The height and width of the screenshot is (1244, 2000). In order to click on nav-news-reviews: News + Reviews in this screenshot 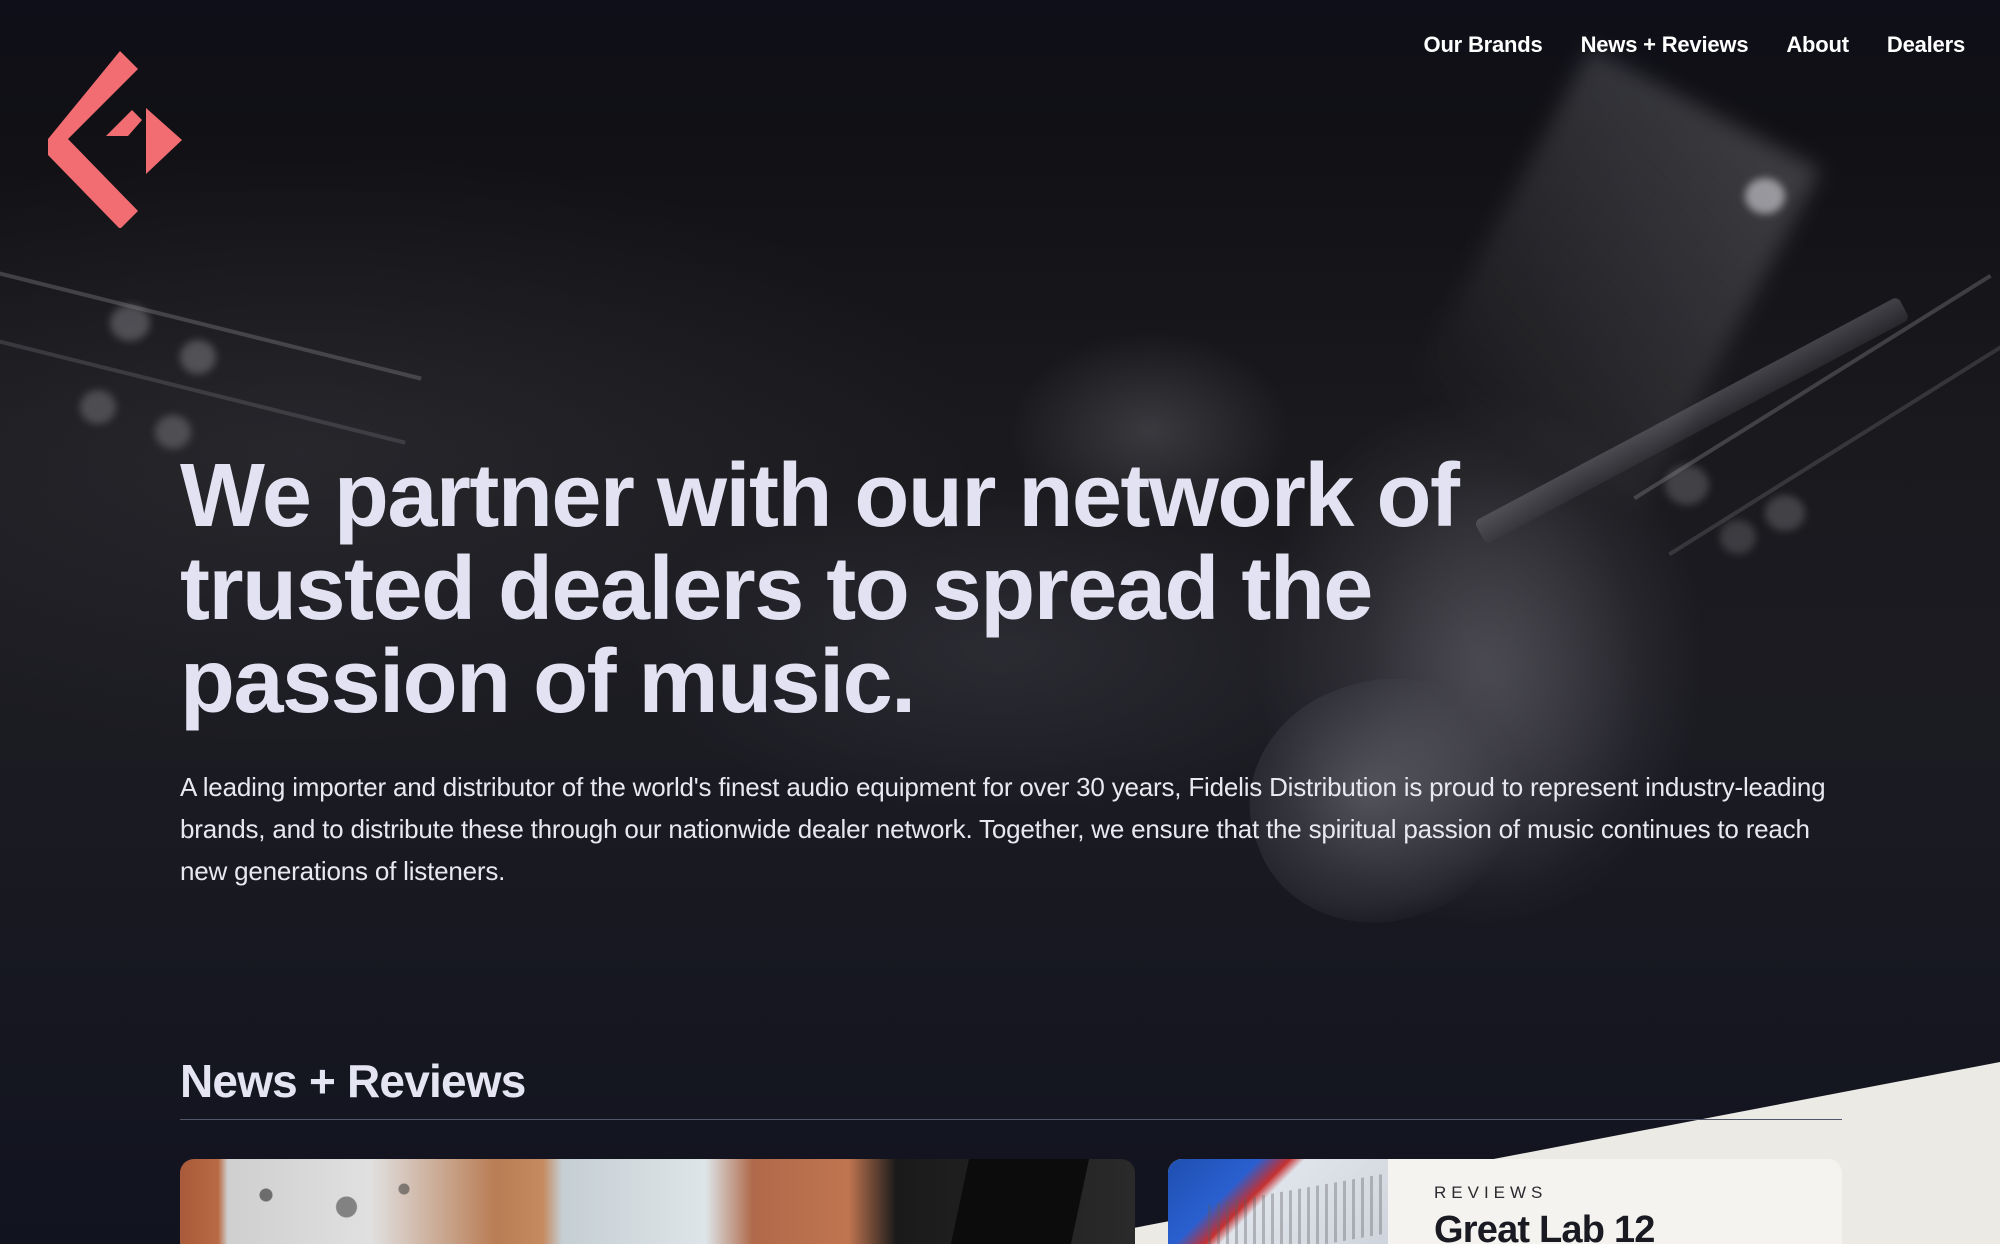, I will do `click(1665, 45)`.